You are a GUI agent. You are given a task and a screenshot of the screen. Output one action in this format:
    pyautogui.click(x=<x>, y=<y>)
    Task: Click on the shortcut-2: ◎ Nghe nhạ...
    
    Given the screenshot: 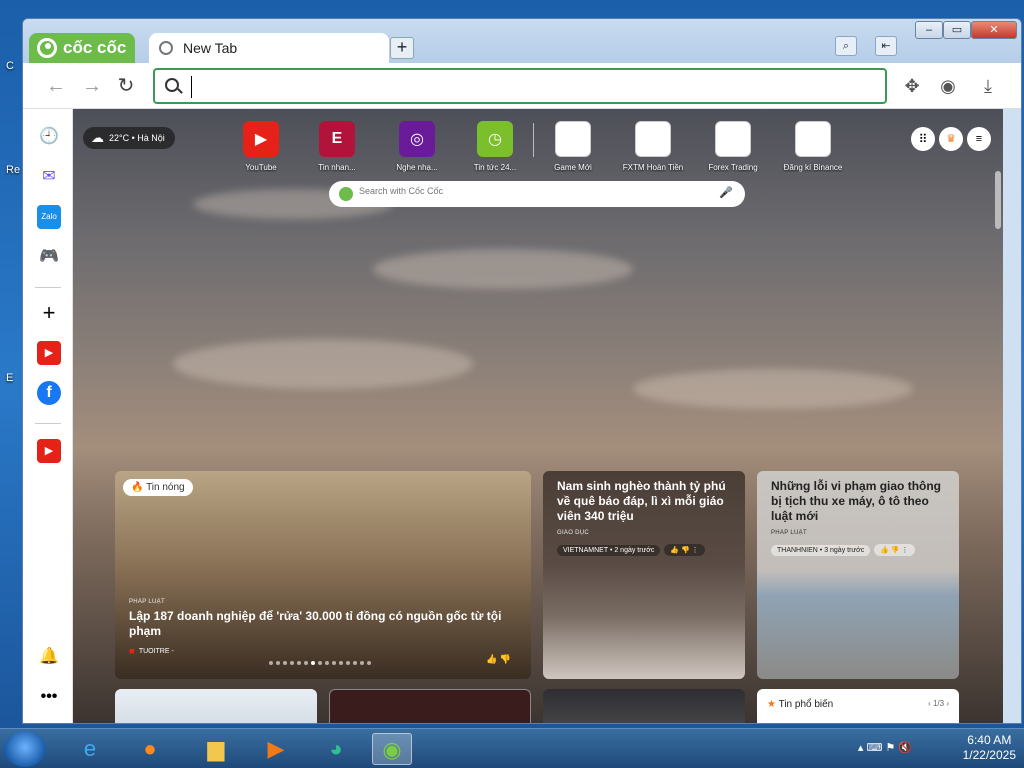 What is the action you would take?
    pyautogui.click(x=417, y=146)
    